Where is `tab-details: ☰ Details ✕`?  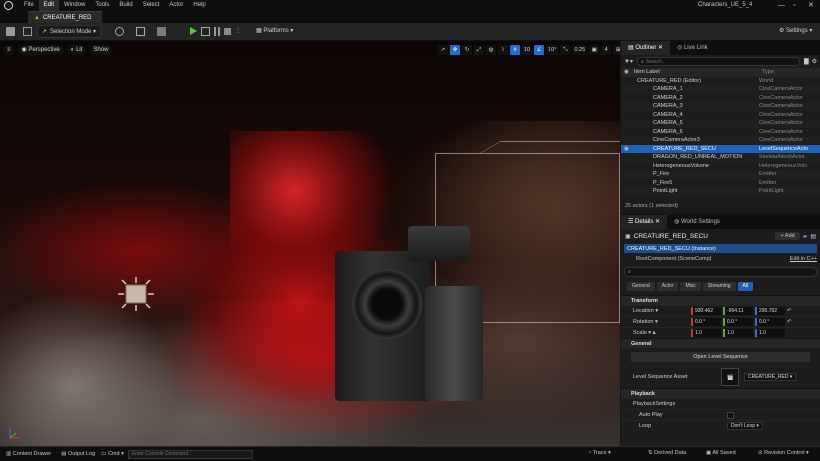 tab-details: ☰ Details ✕ is located at coordinates (644, 222).